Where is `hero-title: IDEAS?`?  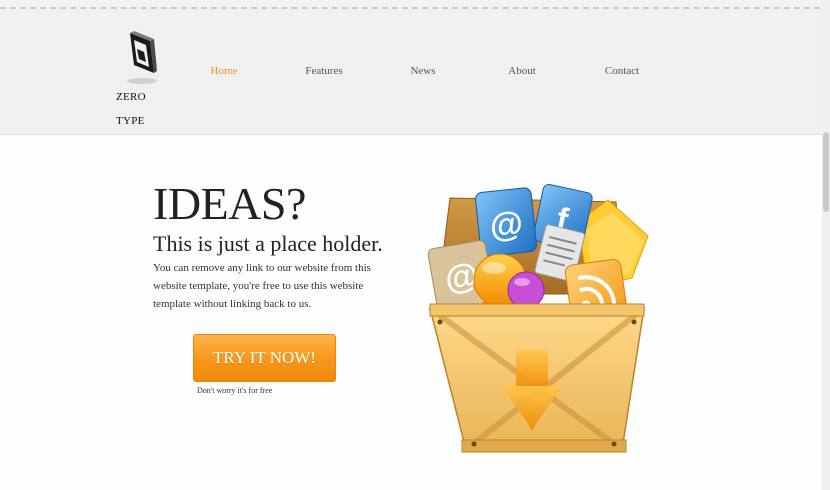
hero-title: IDEAS? is located at coordinates (229, 203).